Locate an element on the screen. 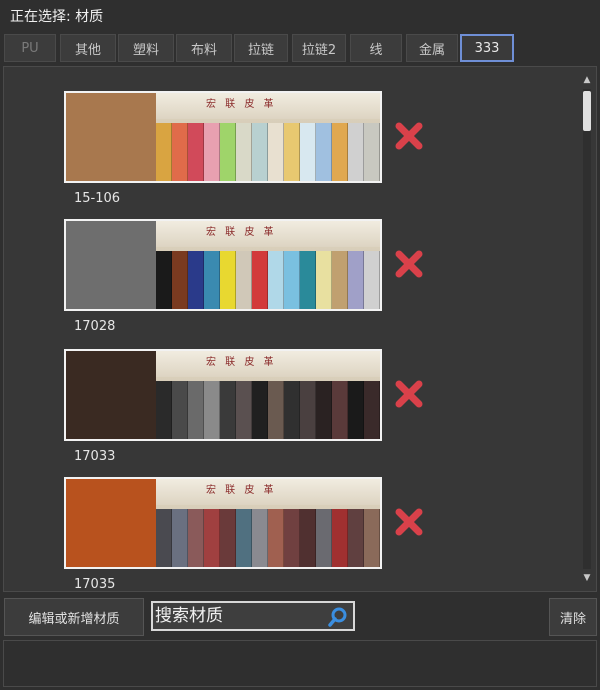  tab-pu: PU is located at coordinates (30, 48).